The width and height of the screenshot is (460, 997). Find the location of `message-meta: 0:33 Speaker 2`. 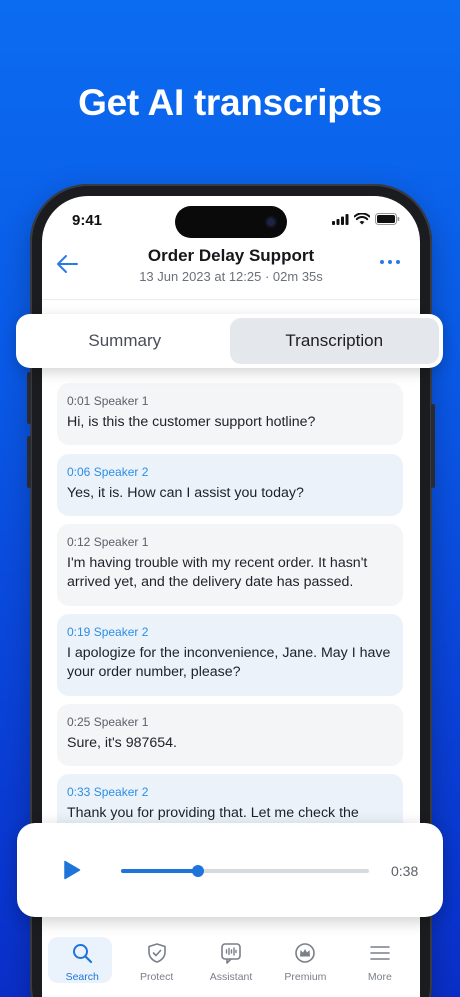

message-meta: 0:33 Speaker 2 is located at coordinates (108, 792).